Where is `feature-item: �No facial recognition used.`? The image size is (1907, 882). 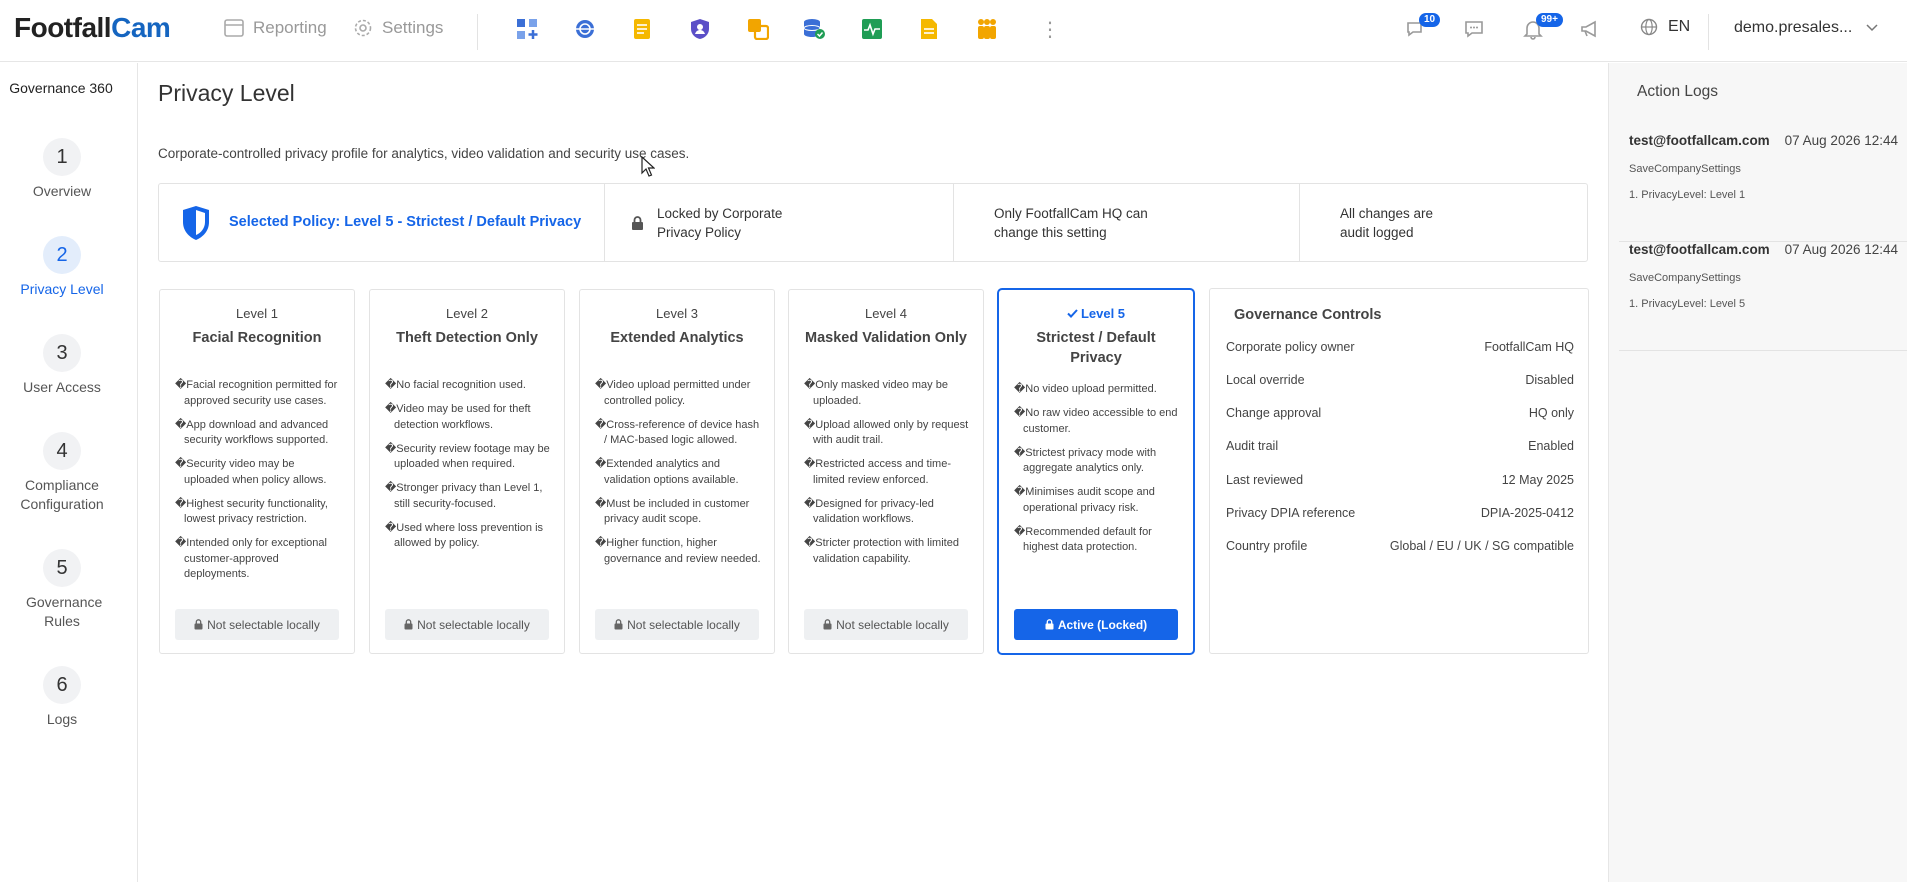 feature-item: �No facial recognition used. is located at coordinates (455, 385).